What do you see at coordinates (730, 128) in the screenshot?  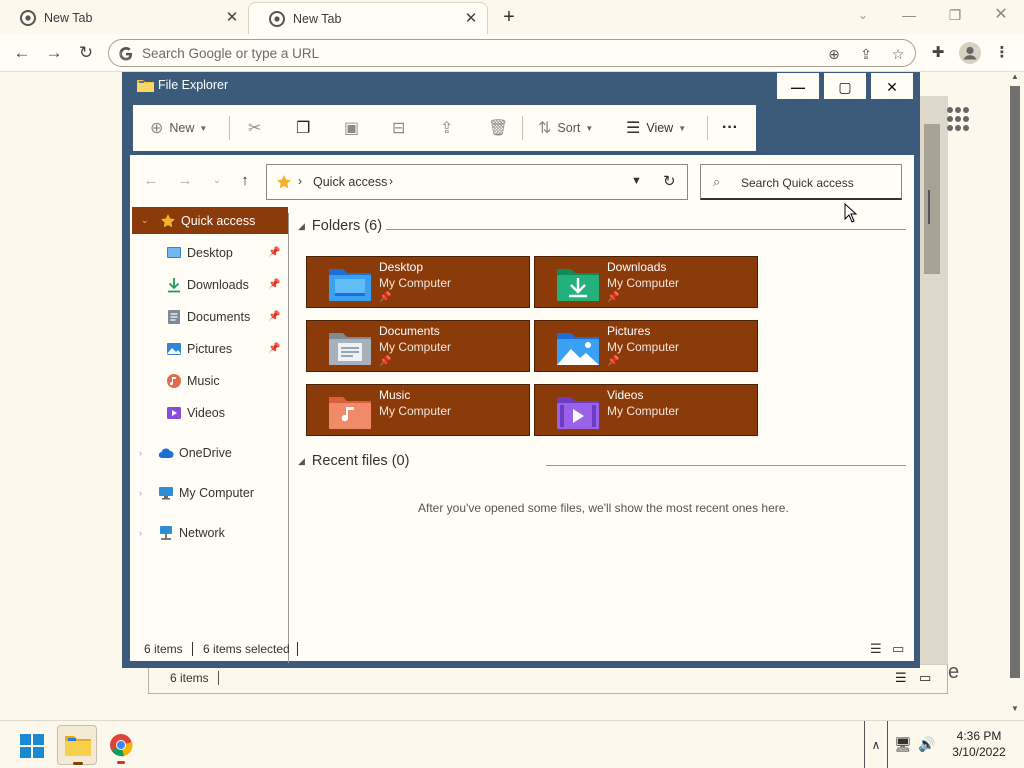 I see `more-options-button: ···` at bounding box center [730, 128].